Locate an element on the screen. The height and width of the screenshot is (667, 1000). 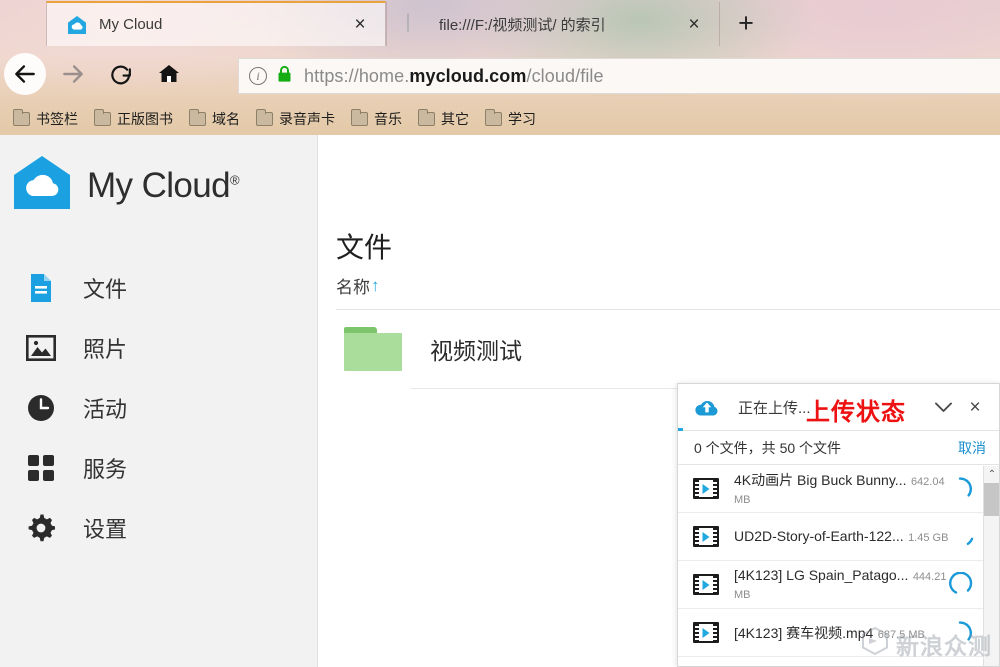
scroll-up-icon: ⌃ is located at coordinates (991, 474).